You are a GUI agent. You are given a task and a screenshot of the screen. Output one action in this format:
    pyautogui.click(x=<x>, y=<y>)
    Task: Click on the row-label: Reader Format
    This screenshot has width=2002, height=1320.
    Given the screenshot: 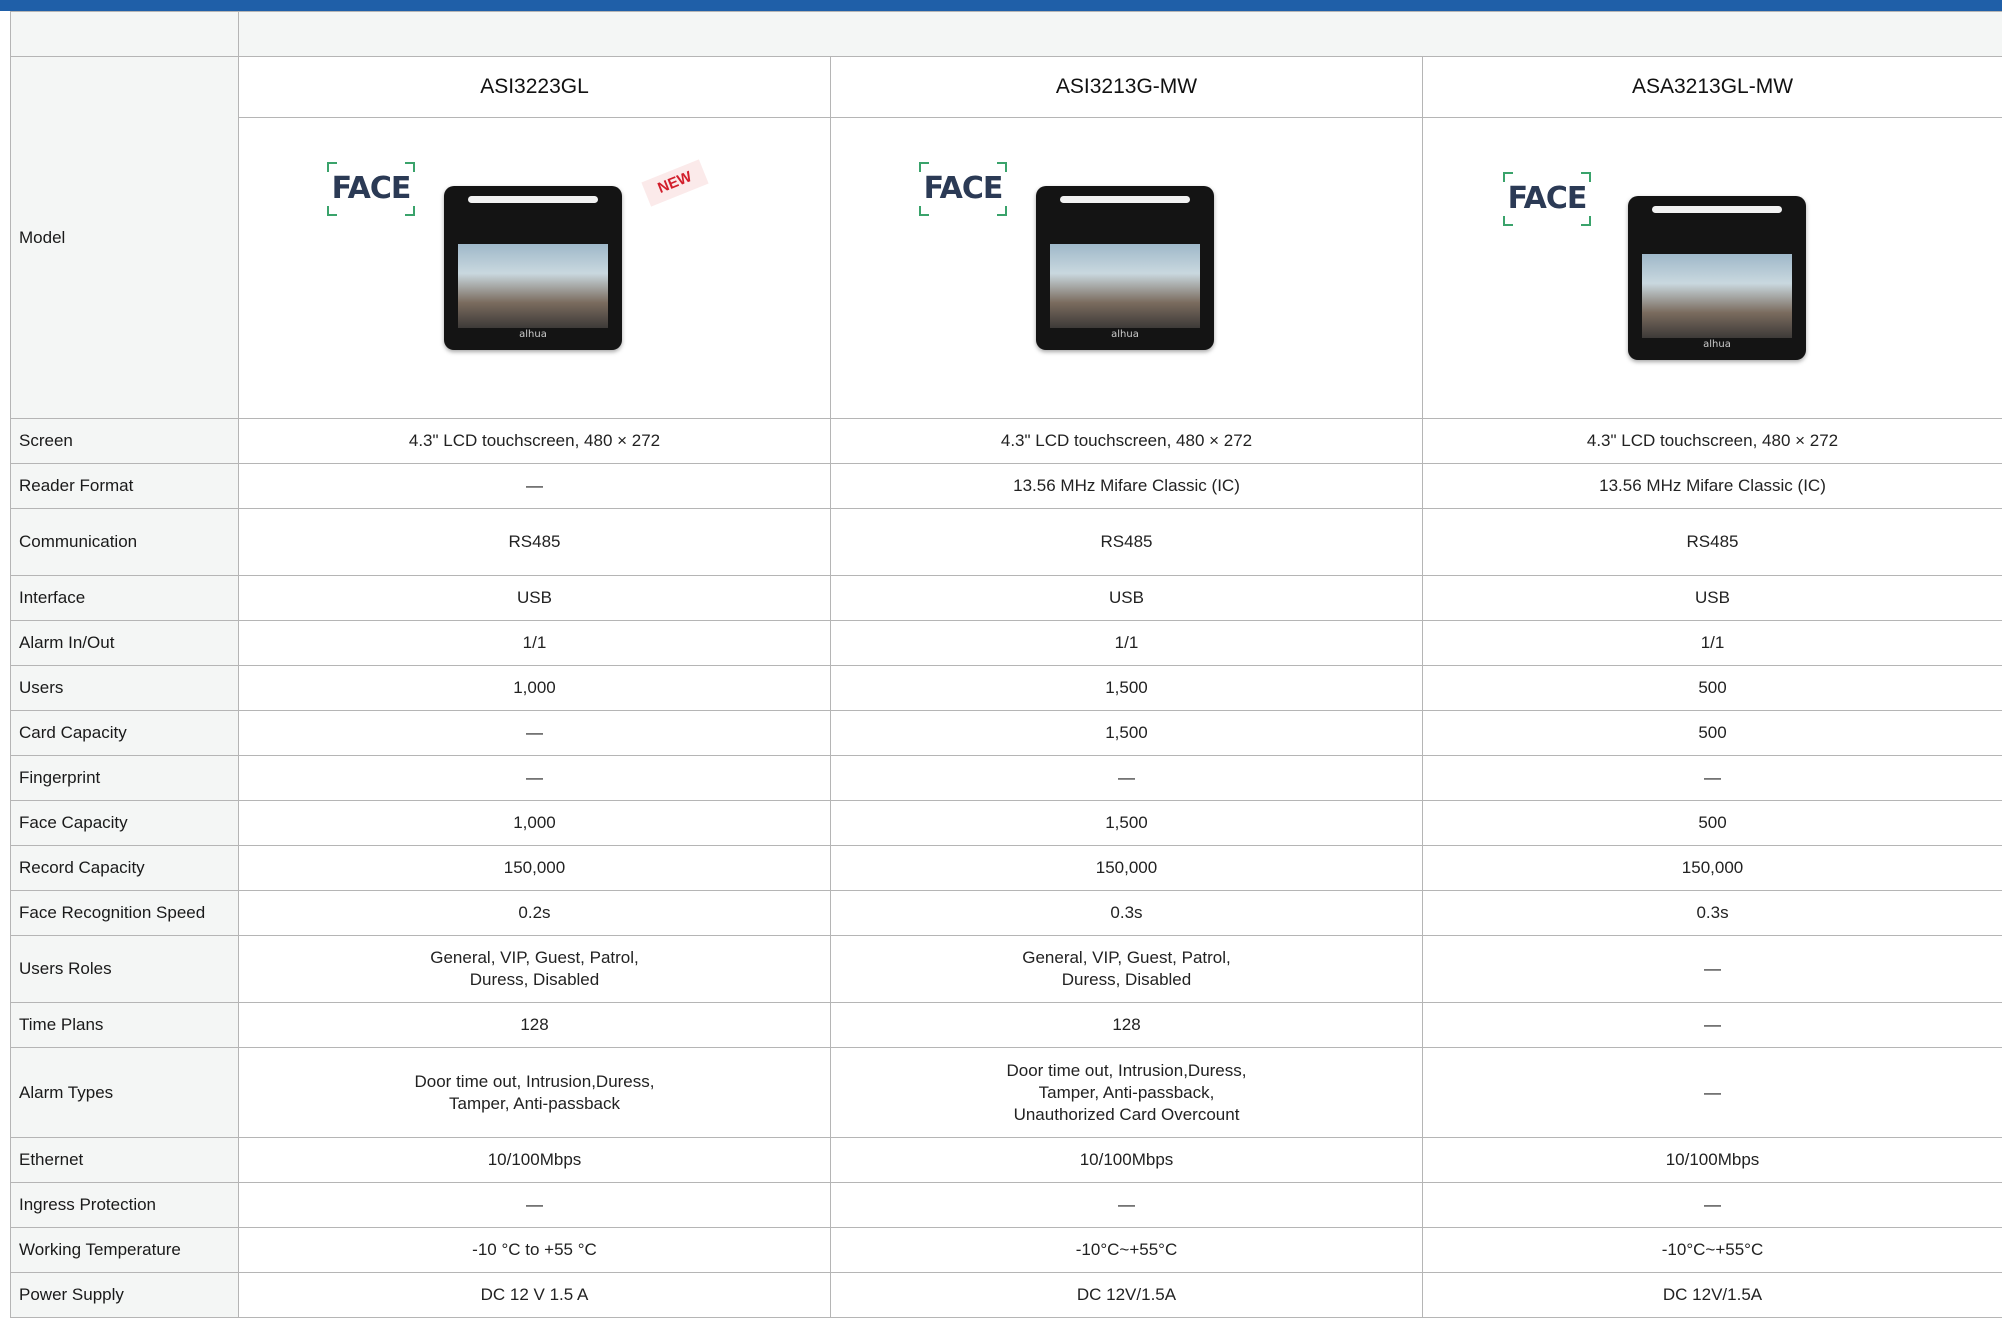 What is the action you would take?
    pyautogui.click(x=124, y=486)
    